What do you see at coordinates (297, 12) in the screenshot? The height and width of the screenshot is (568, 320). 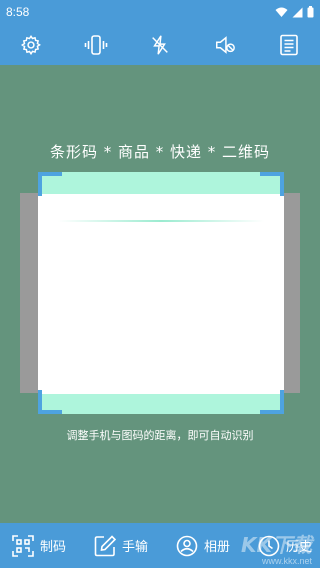 I see `signal-icon` at bounding box center [297, 12].